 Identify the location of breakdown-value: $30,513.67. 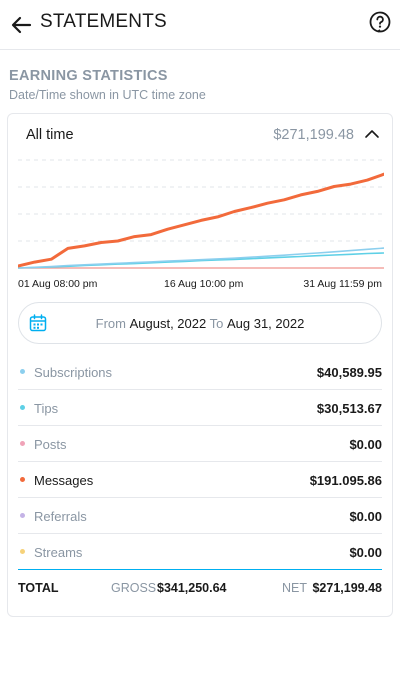
(349, 408).